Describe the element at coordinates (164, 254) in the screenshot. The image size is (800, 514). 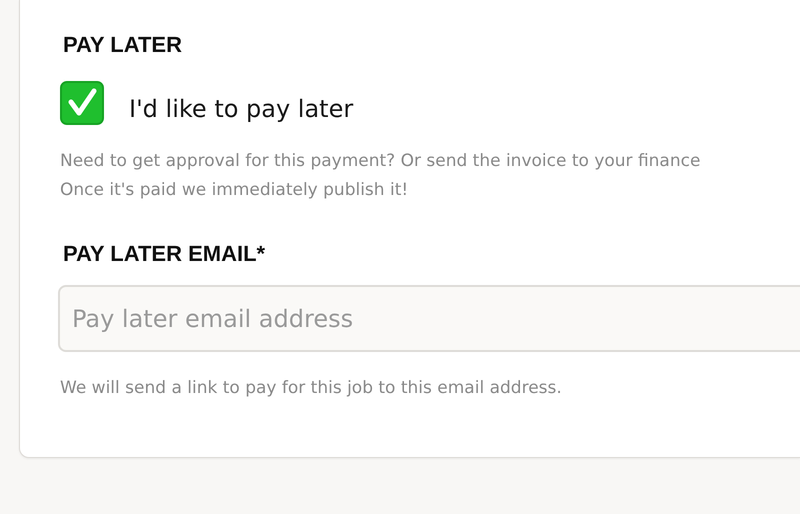
I see `field-label: PAY LATER EMAIL*` at that location.